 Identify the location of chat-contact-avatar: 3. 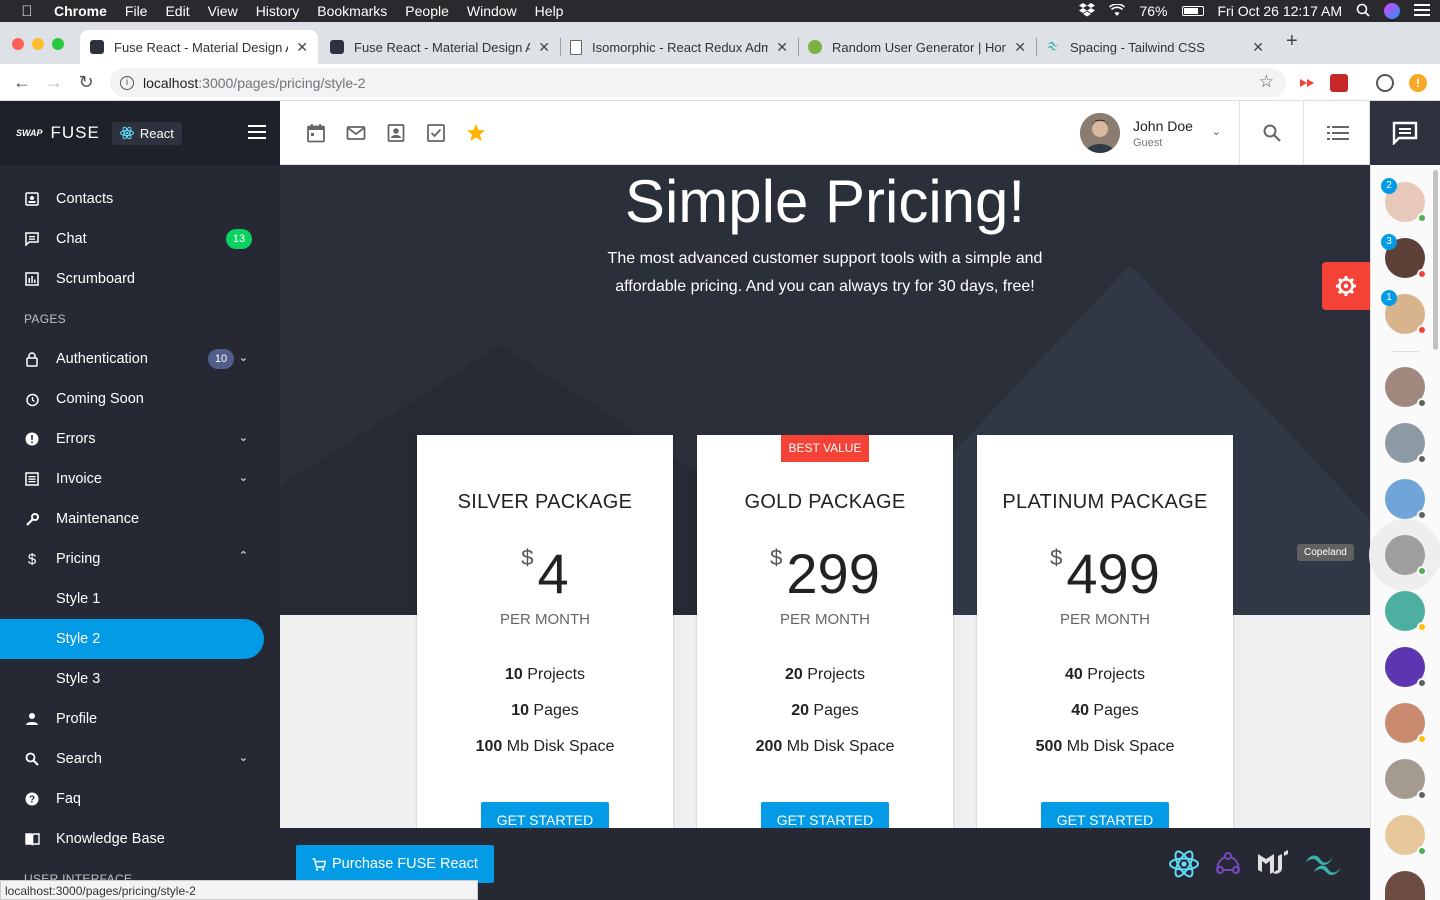
(1404, 256).